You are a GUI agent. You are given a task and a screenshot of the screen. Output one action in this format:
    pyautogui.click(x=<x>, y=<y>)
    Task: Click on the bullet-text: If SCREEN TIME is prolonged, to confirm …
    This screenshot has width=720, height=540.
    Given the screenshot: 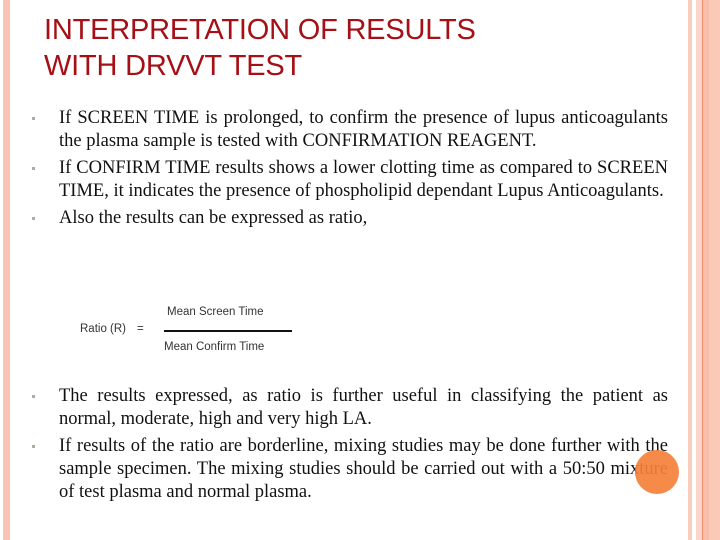 What is the action you would take?
    pyautogui.click(x=363, y=129)
    